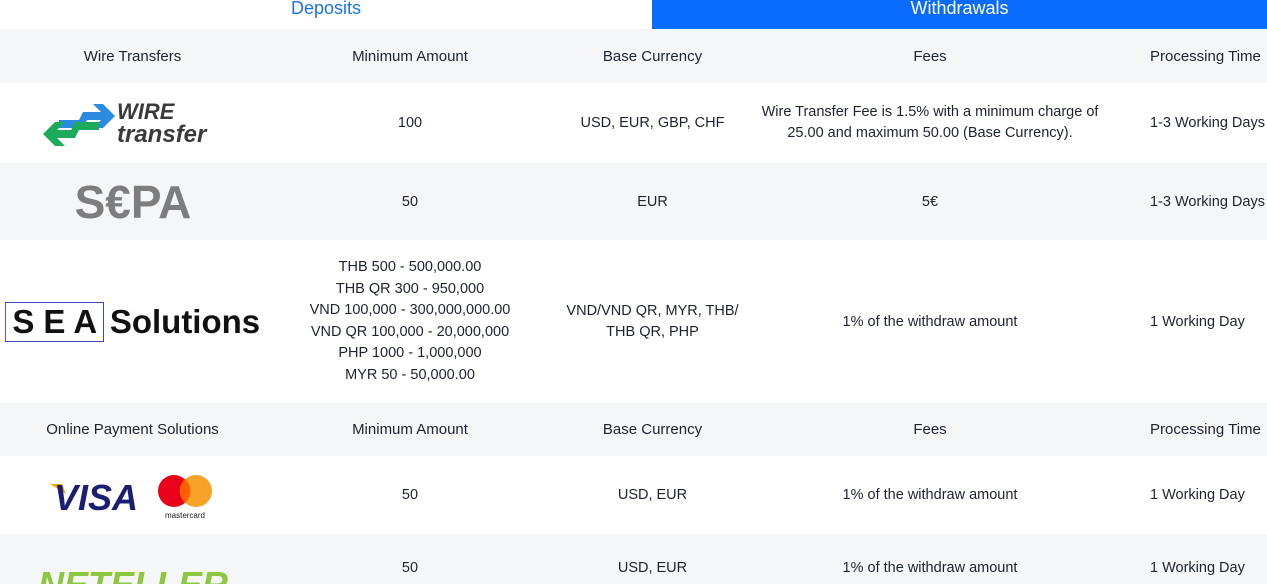 The height and width of the screenshot is (584, 1267). What do you see at coordinates (652, 331) in the screenshot?
I see `currency-line: THB QR, PHP` at bounding box center [652, 331].